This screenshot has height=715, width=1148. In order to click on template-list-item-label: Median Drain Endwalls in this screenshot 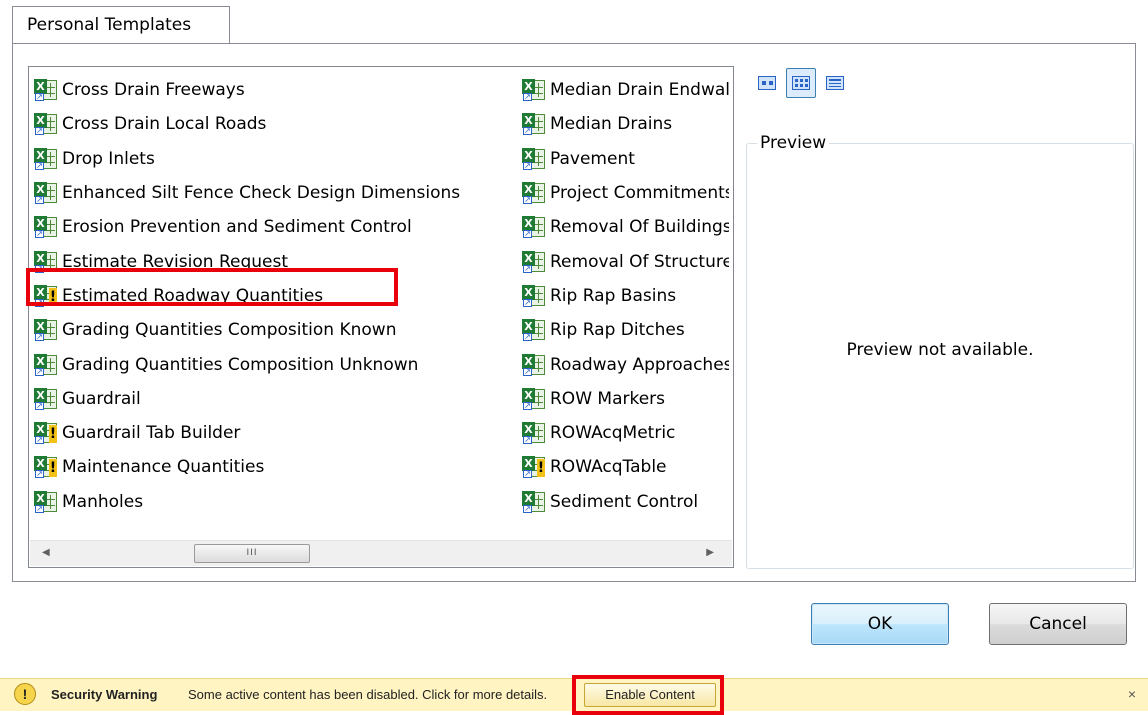, I will do `click(639, 90)`.